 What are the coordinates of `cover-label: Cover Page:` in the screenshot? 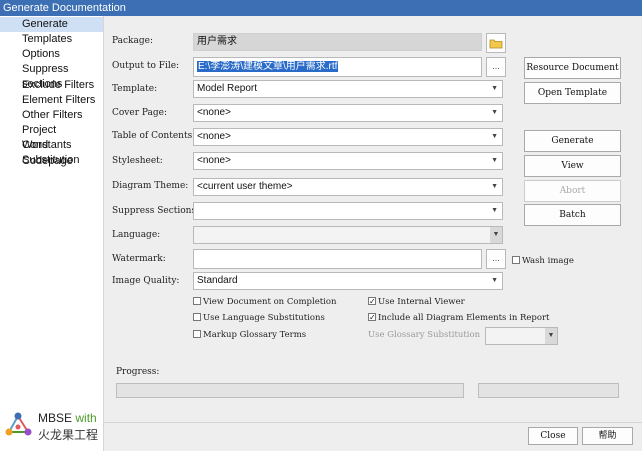 It's located at (140, 113).